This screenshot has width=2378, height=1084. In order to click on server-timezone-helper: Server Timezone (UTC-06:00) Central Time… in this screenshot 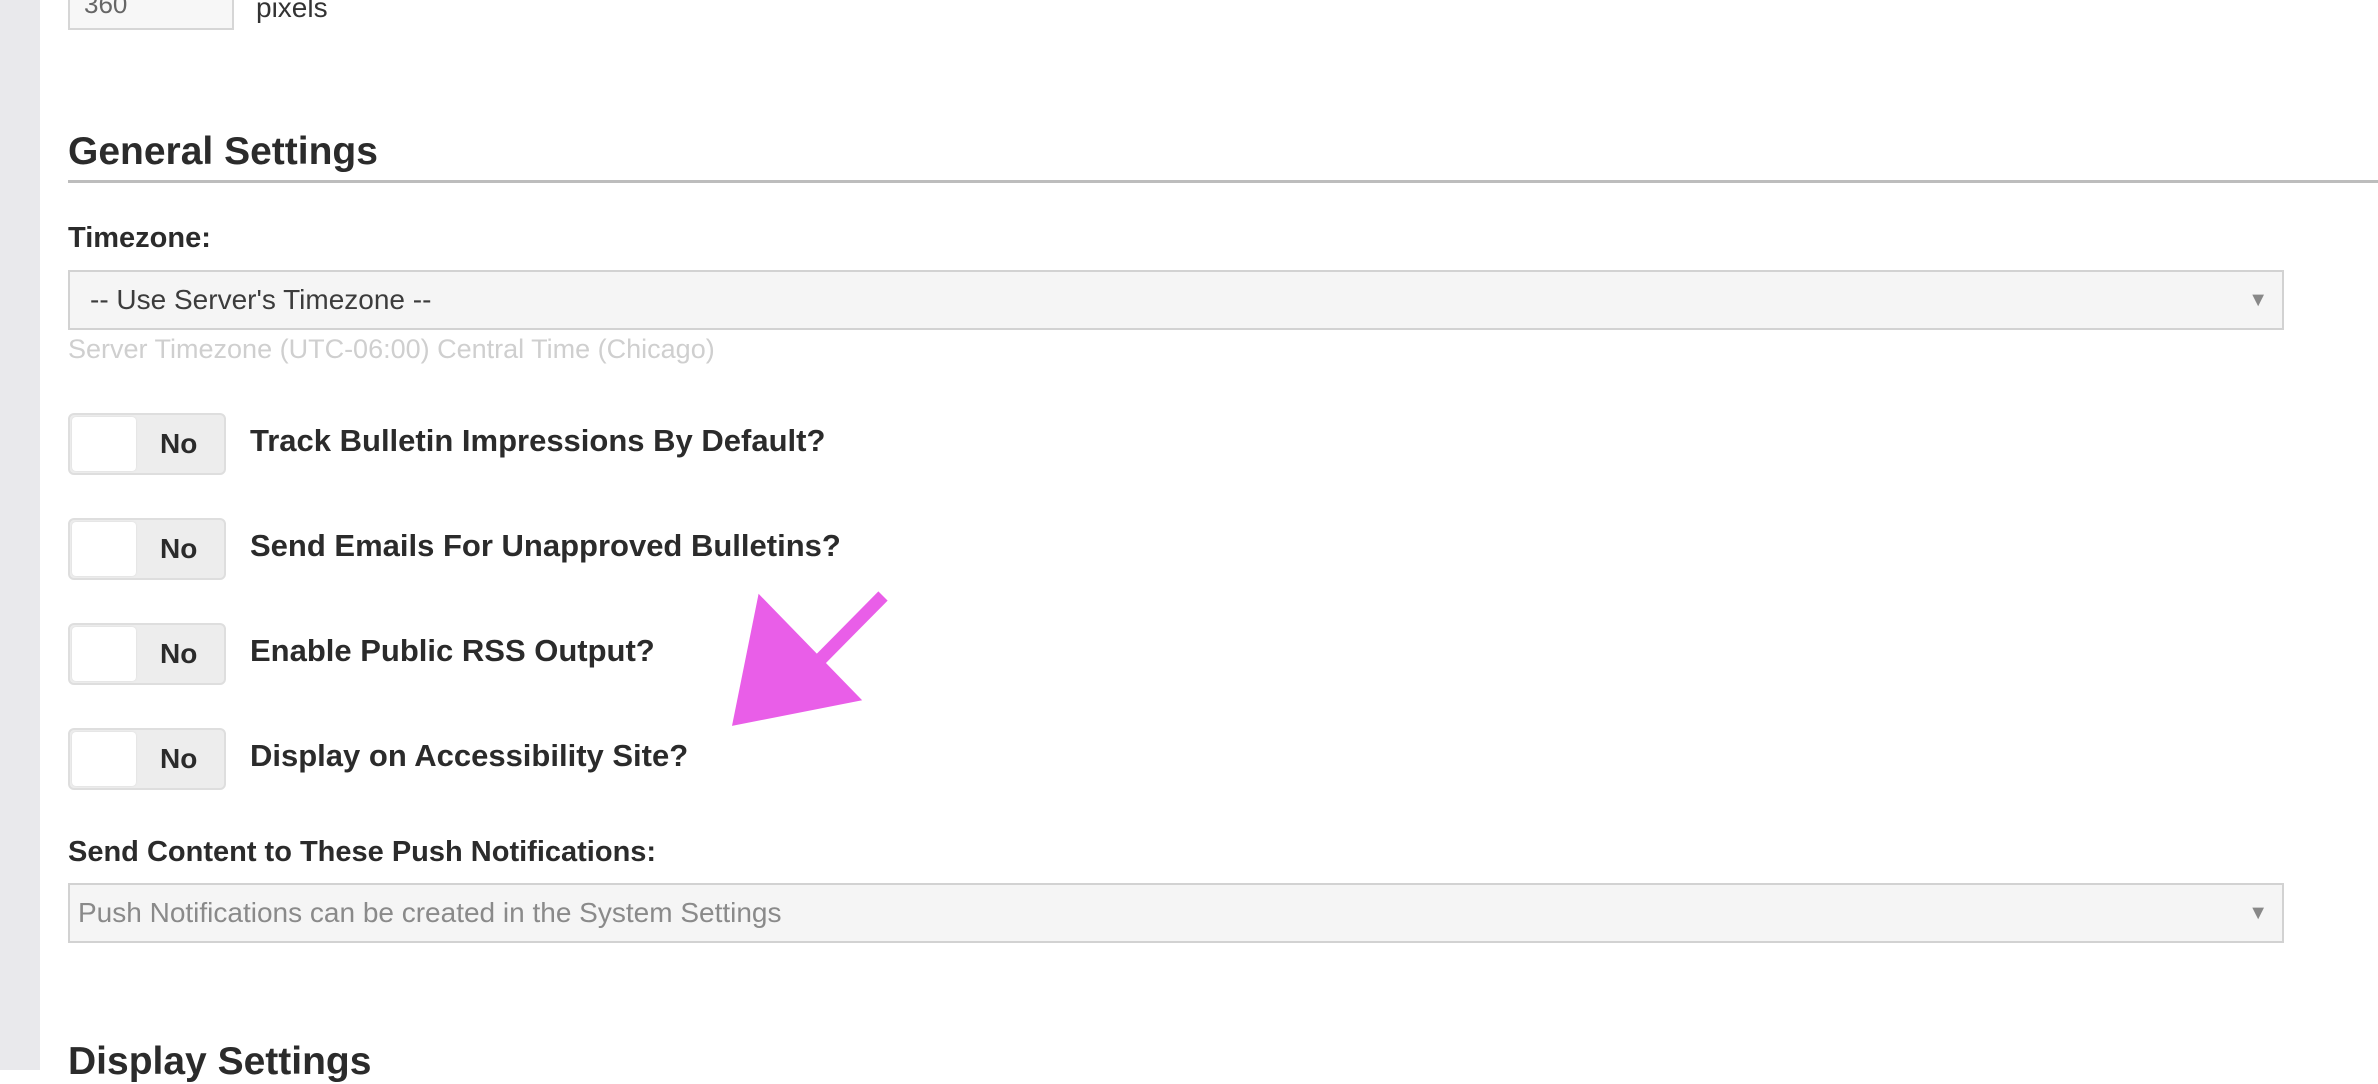, I will do `click(391, 349)`.